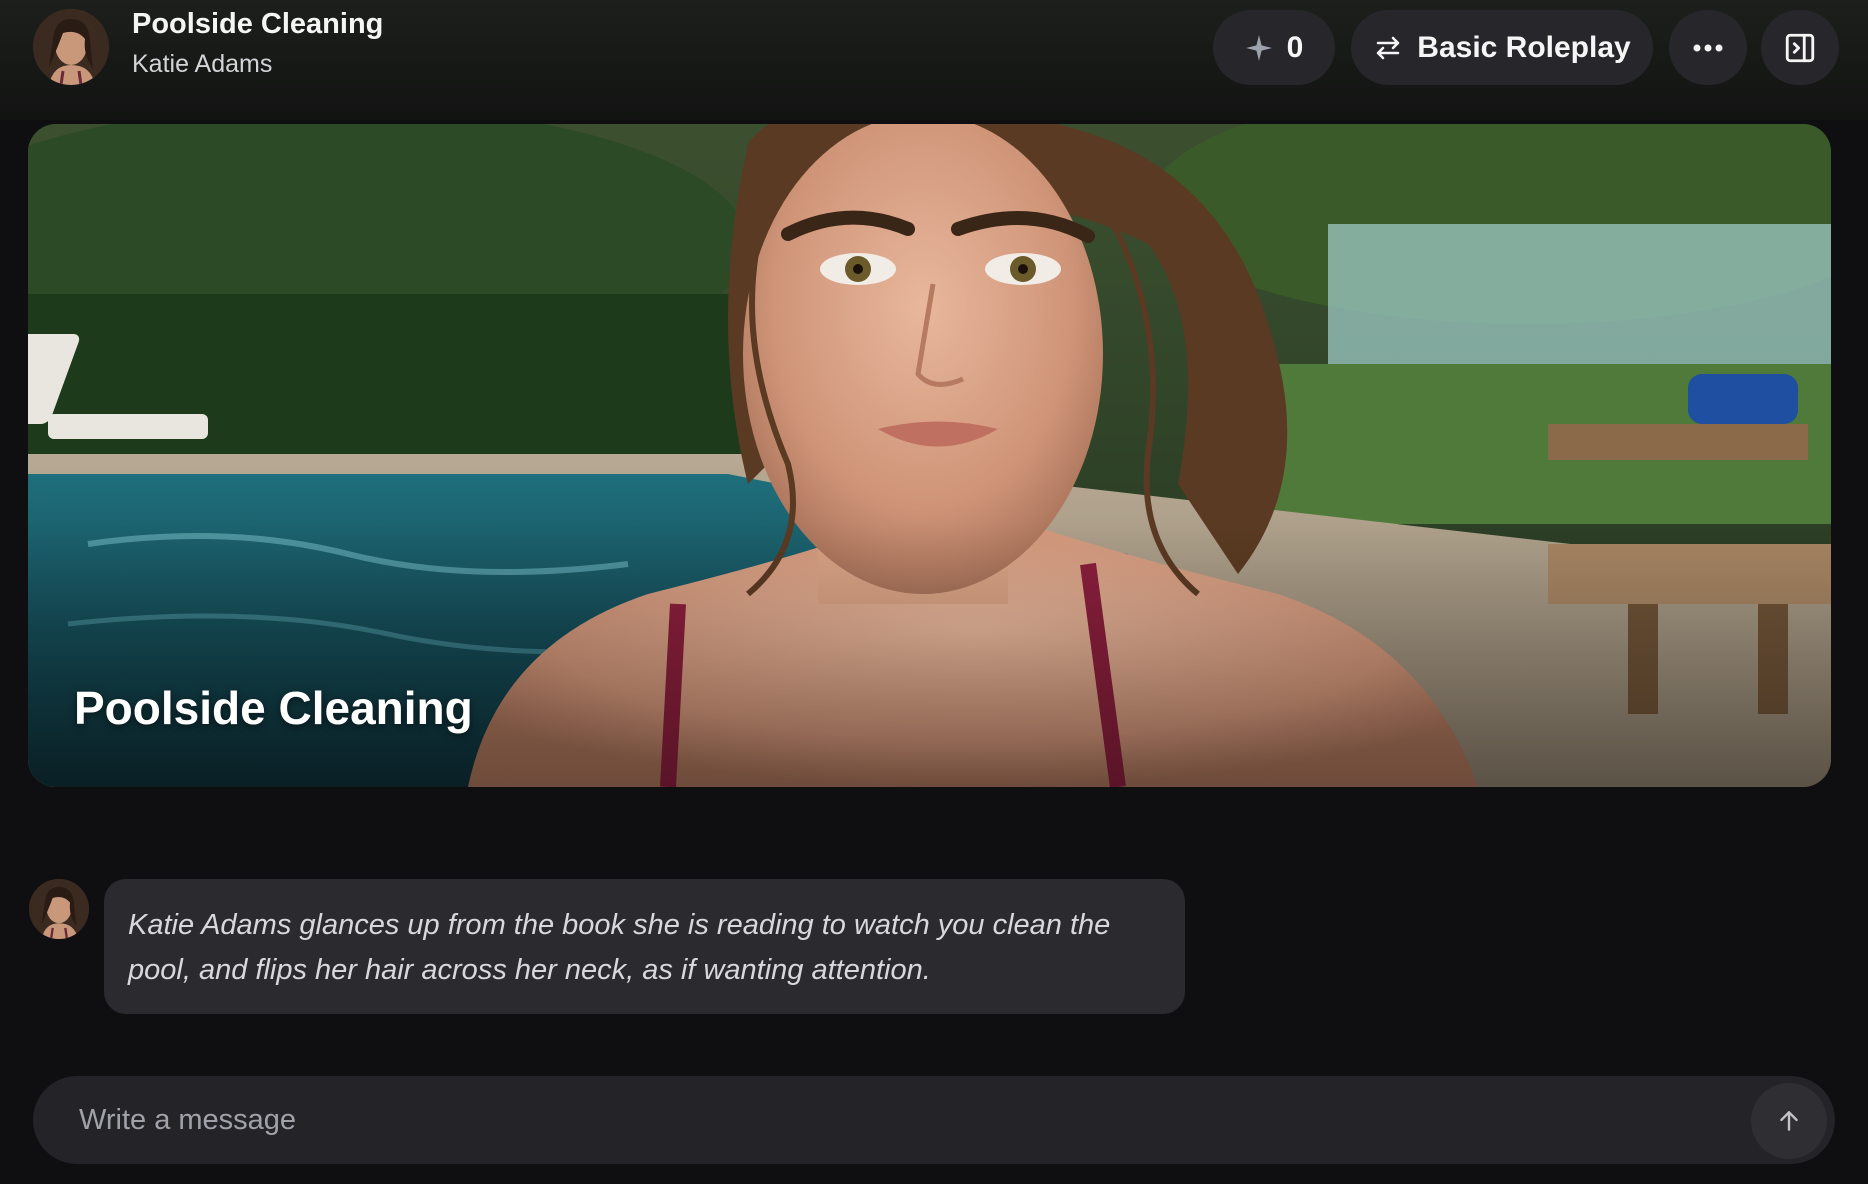  I want to click on send-button, so click(1789, 1121).